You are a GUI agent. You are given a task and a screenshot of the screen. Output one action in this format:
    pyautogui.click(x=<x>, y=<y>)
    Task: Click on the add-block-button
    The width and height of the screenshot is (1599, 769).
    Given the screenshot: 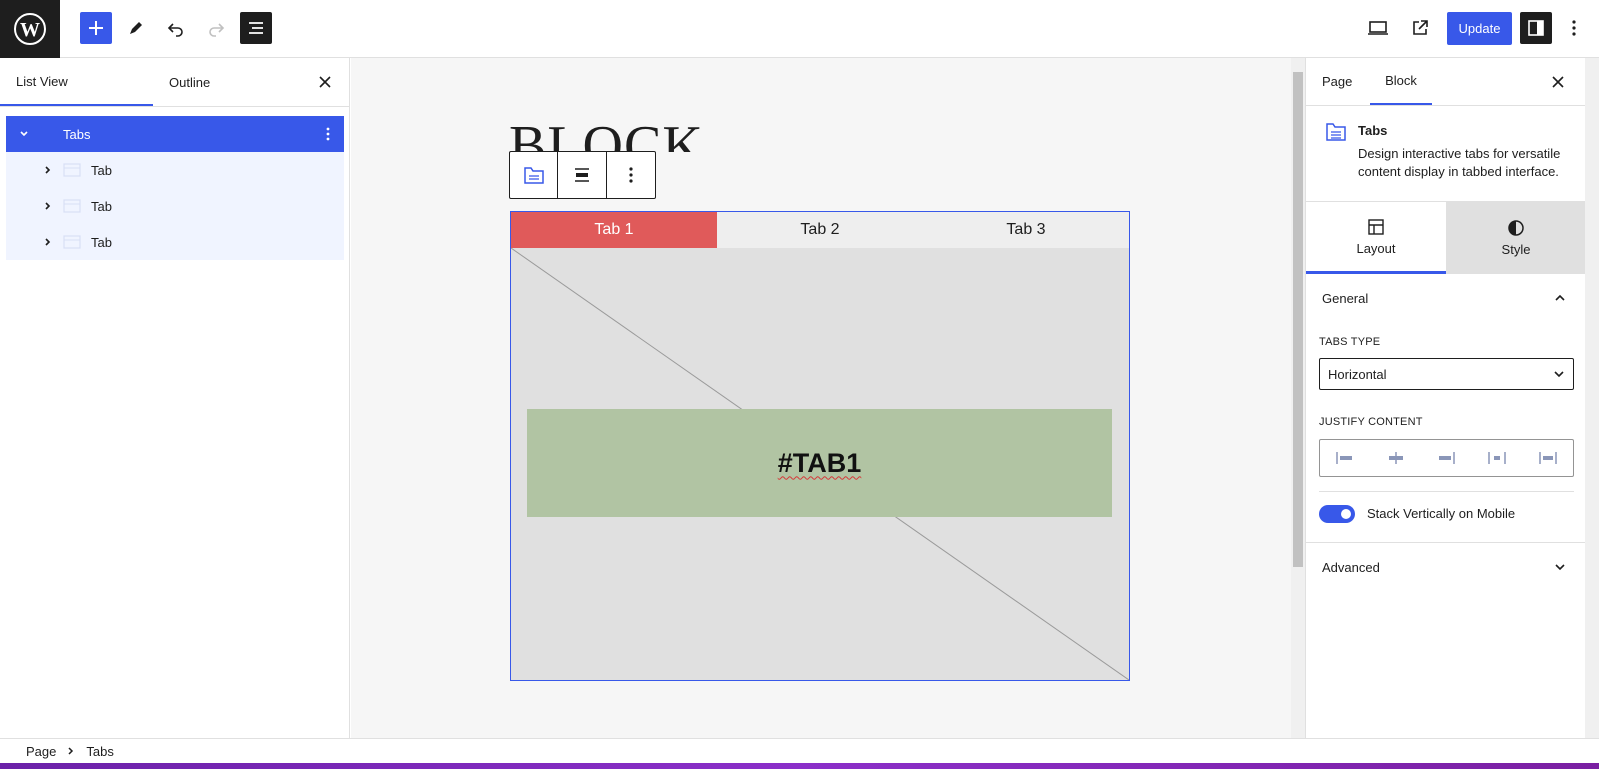 What is the action you would take?
    pyautogui.click(x=96, y=28)
    